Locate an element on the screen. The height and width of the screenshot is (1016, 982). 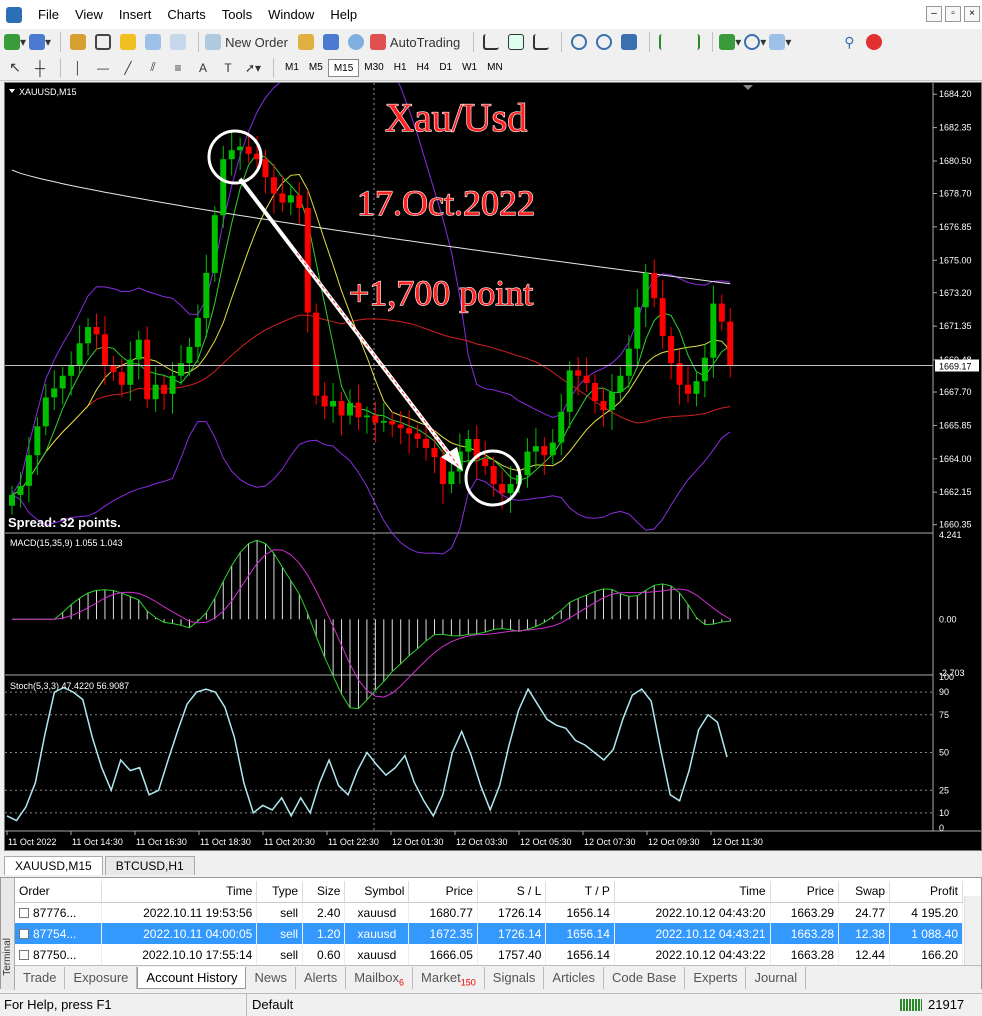
navigator-button is located at coordinates (128, 42).